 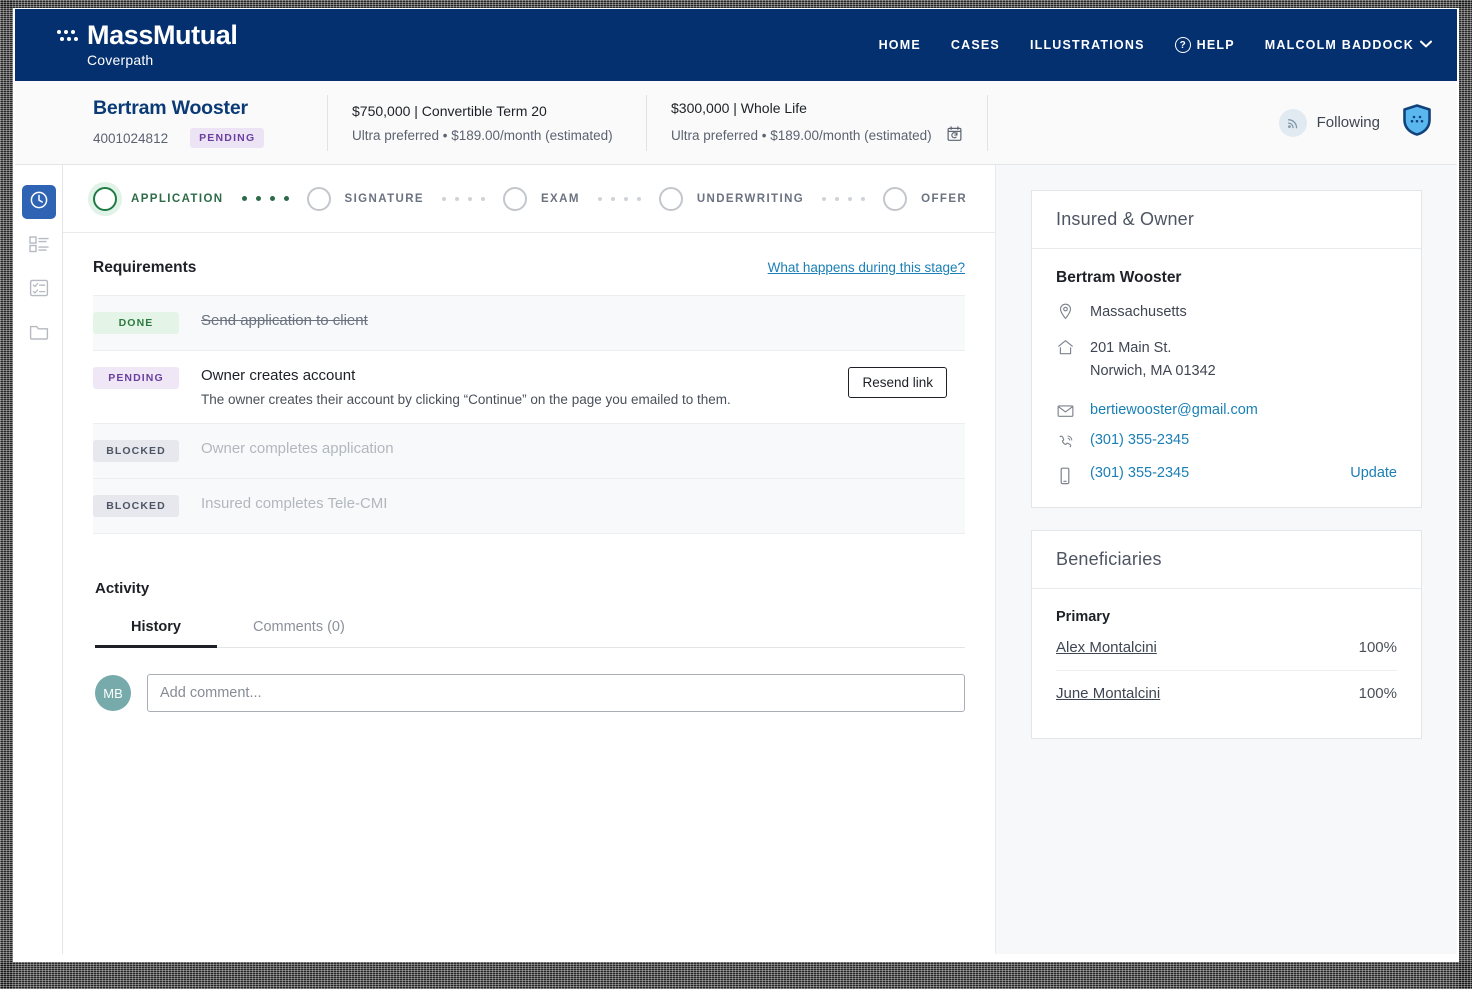 I want to click on nav-item-home: HOME, so click(x=900, y=45).